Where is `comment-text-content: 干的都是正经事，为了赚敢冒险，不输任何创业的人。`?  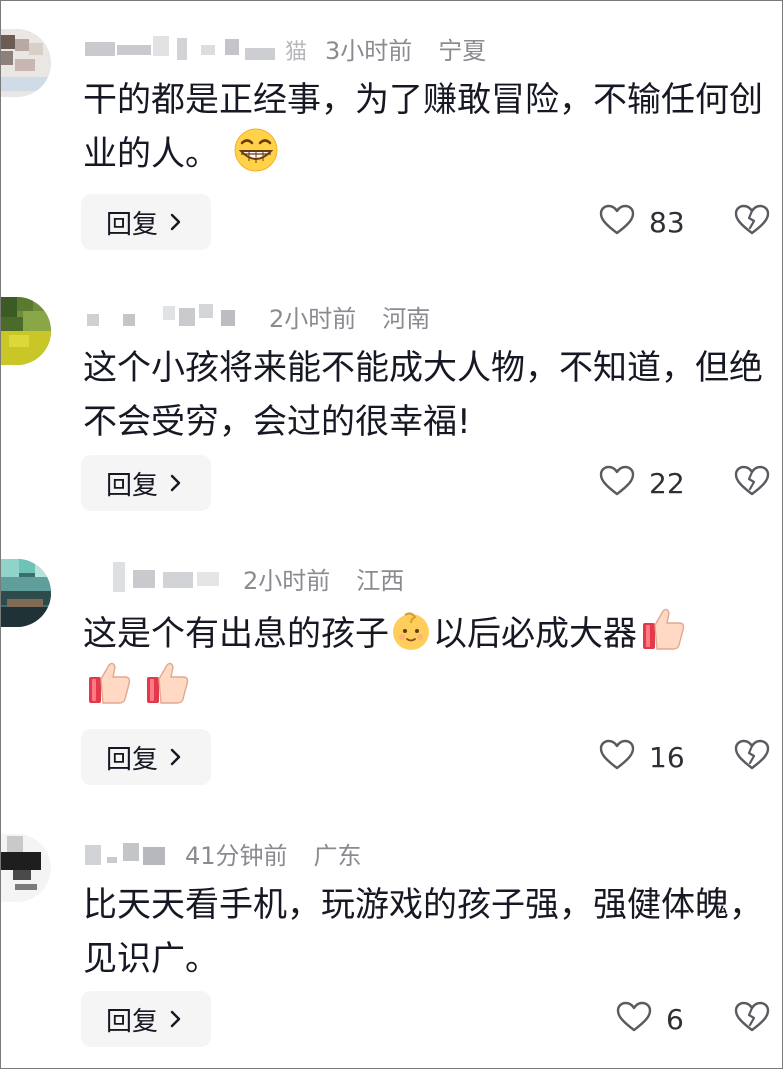
comment-text-content: 干的都是正经事，为了赚敢冒险，不输任何创业的人。 is located at coordinates (423, 127).